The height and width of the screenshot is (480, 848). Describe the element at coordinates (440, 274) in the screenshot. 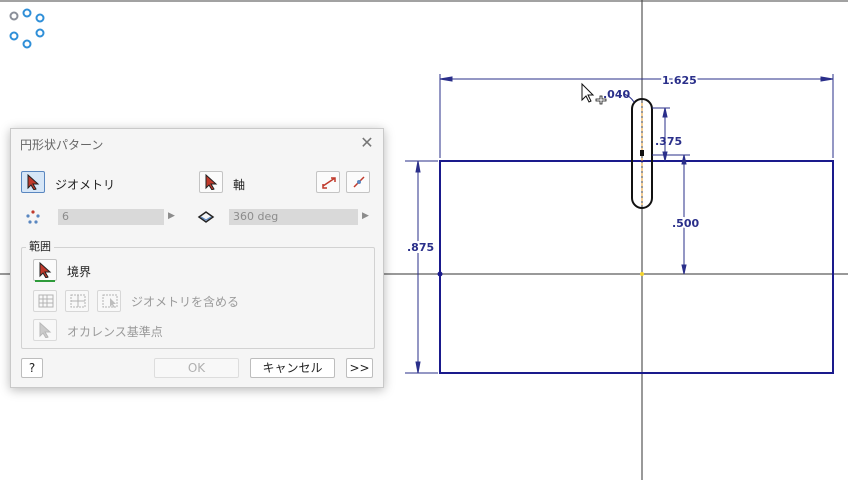

I see `left-midpoint` at that location.